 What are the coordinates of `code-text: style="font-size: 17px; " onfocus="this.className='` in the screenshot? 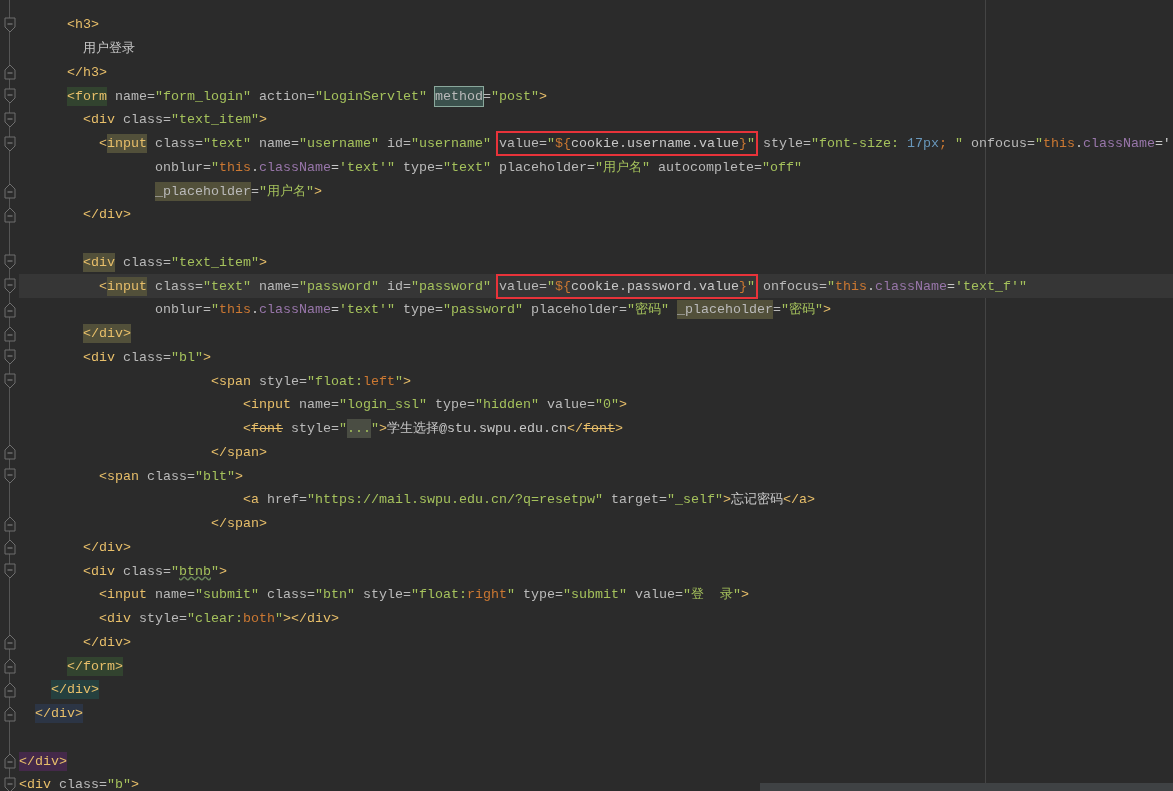 It's located at (966, 144).